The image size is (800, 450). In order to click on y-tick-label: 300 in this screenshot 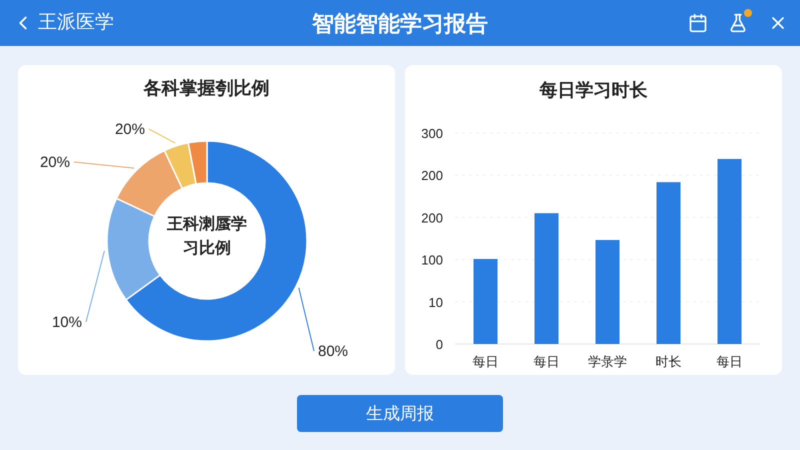, I will do `click(432, 133)`.